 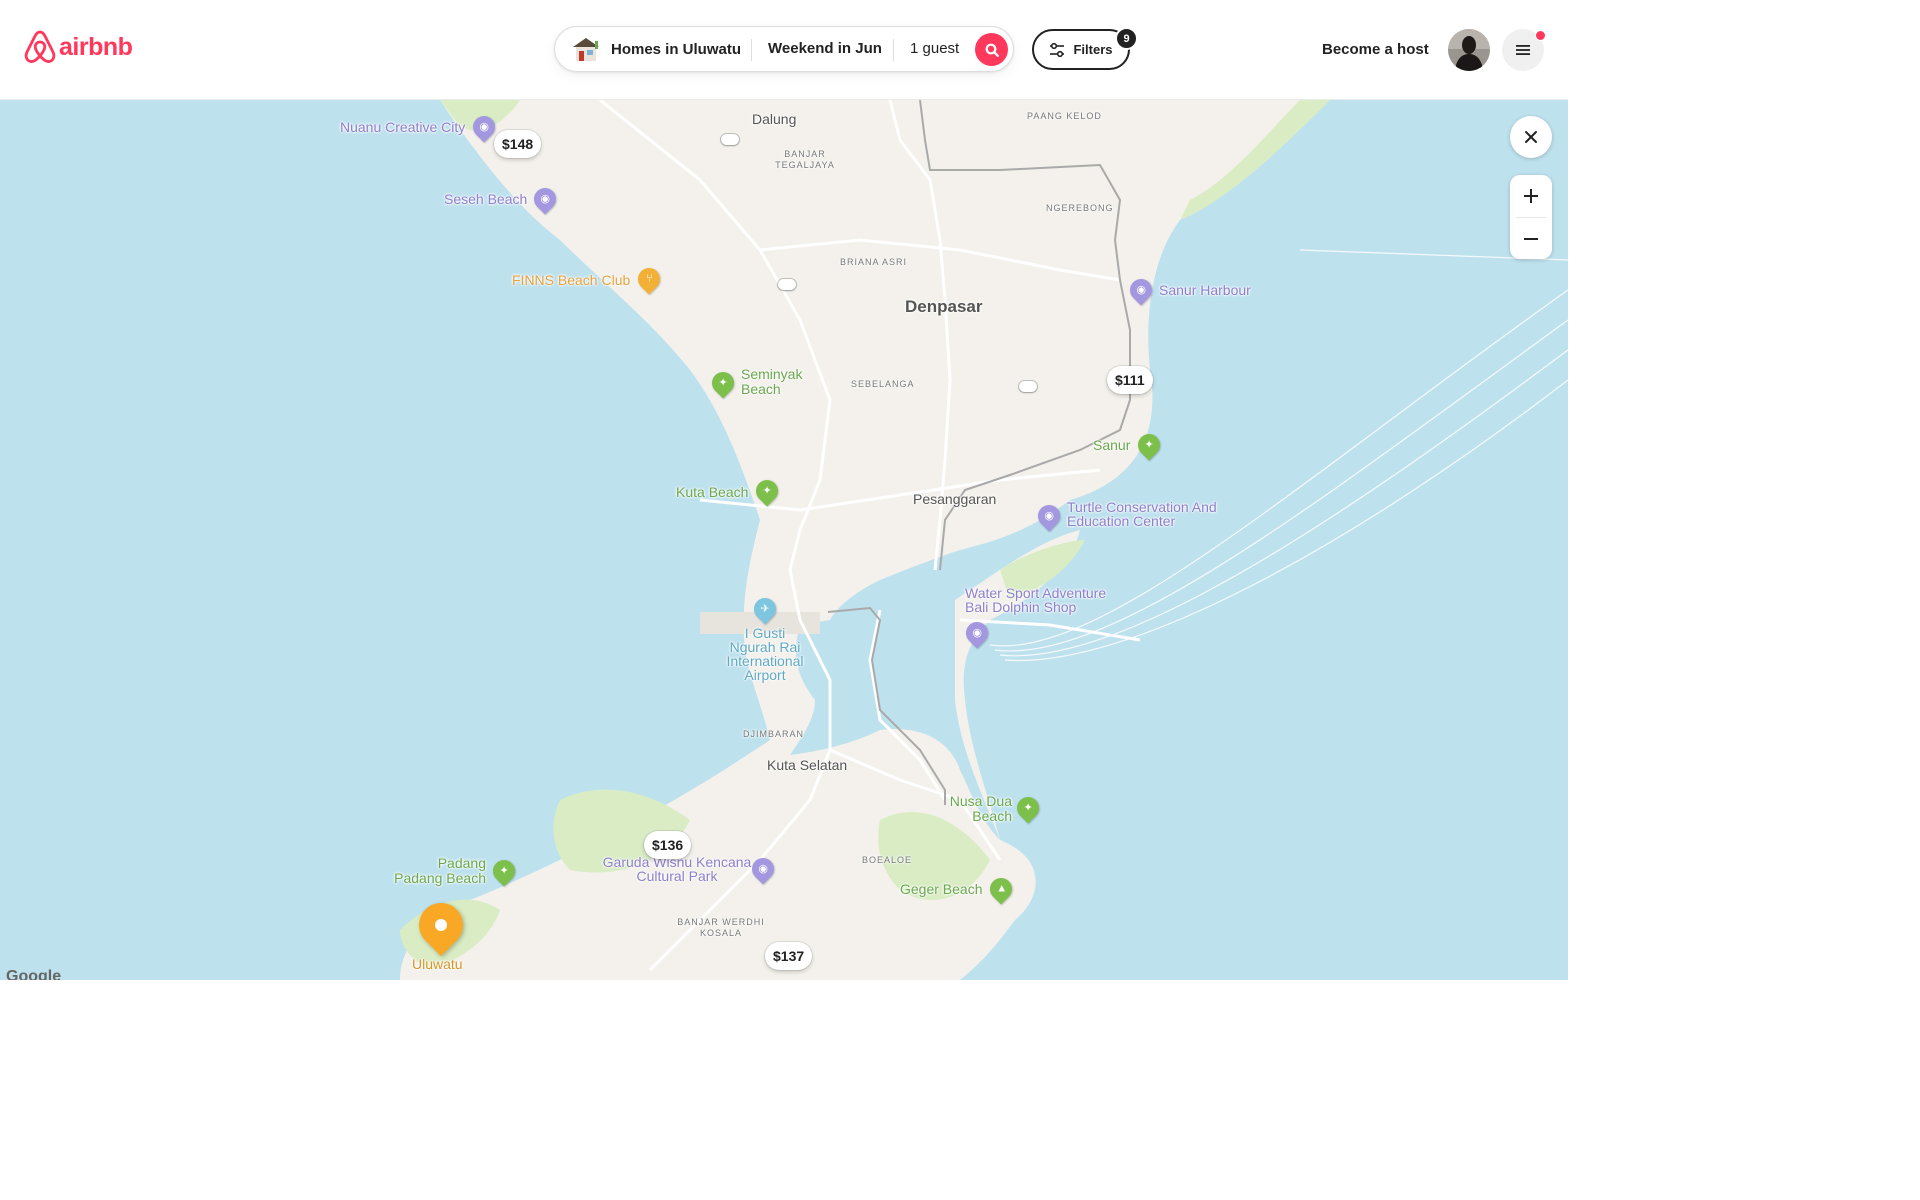 I want to click on poi-label-airport: I Gusti Ngurah Rai International Airport, so click(x=765, y=654).